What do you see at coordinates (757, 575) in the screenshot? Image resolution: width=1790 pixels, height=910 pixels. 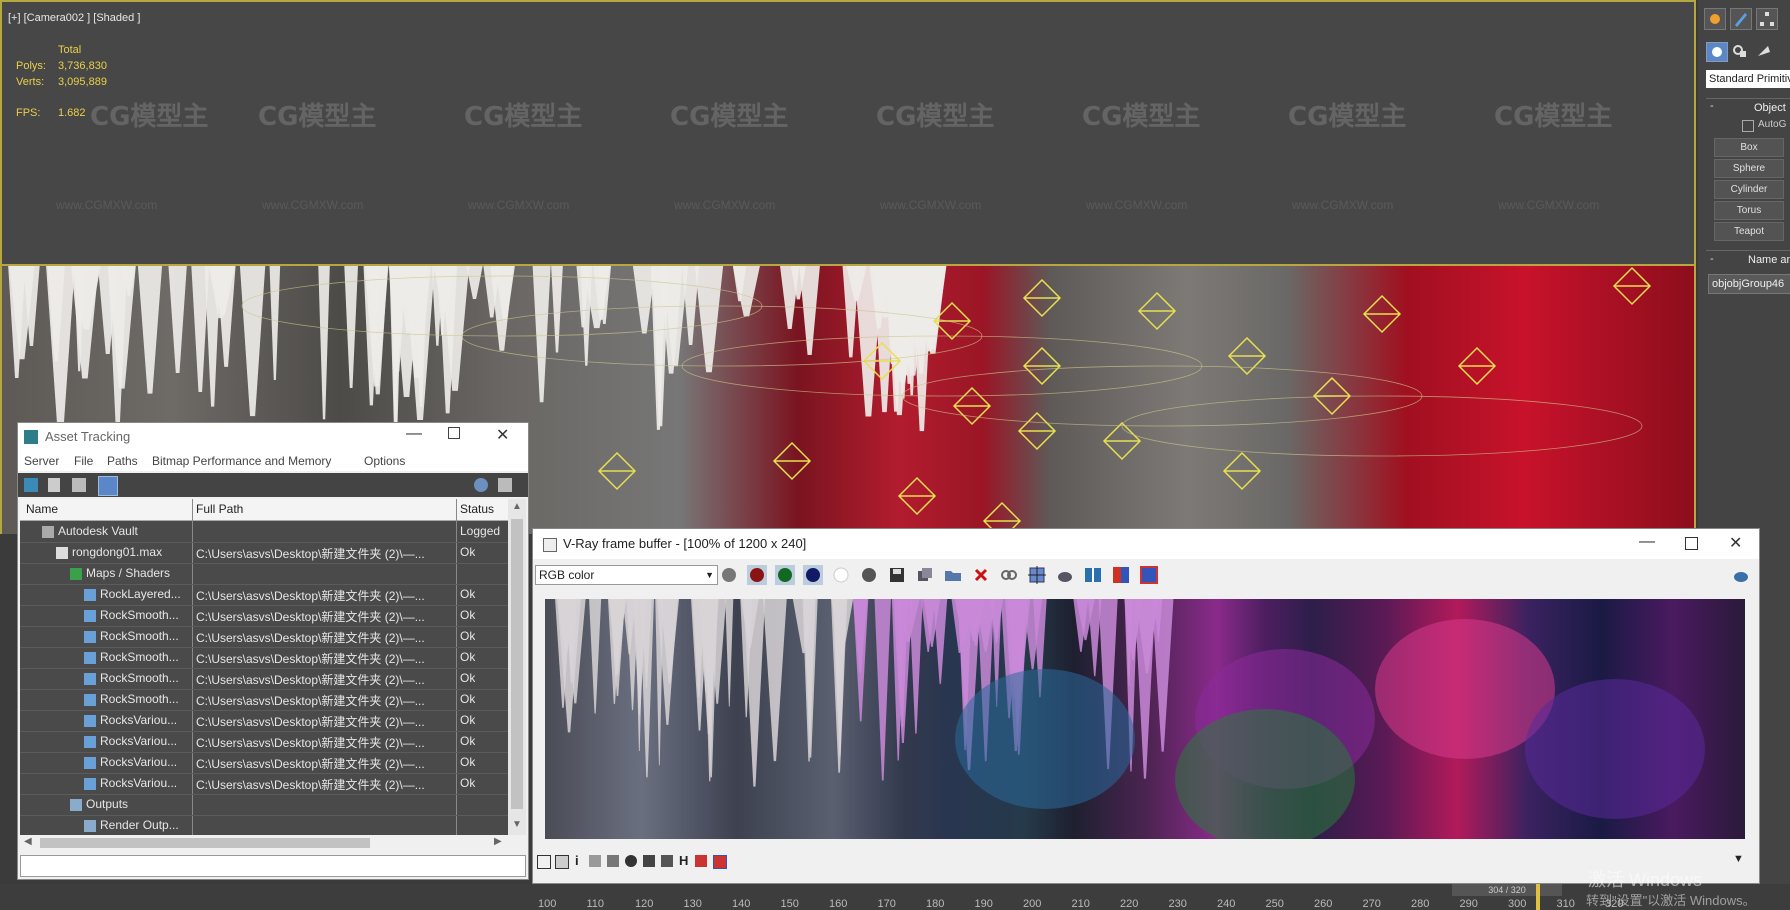 I see `red-channel-icon` at bounding box center [757, 575].